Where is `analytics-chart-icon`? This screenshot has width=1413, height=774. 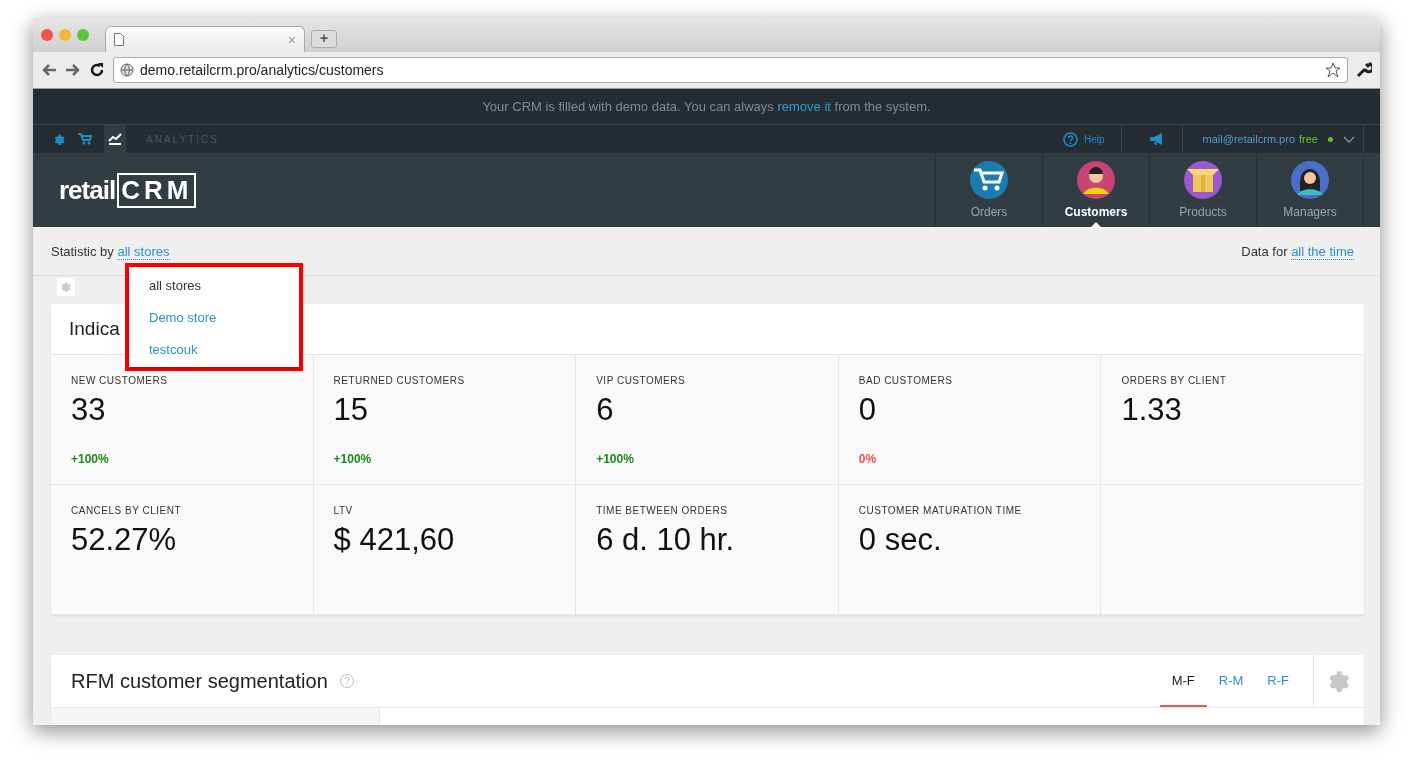 analytics-chart-icon is located at coordinates (115, 139).